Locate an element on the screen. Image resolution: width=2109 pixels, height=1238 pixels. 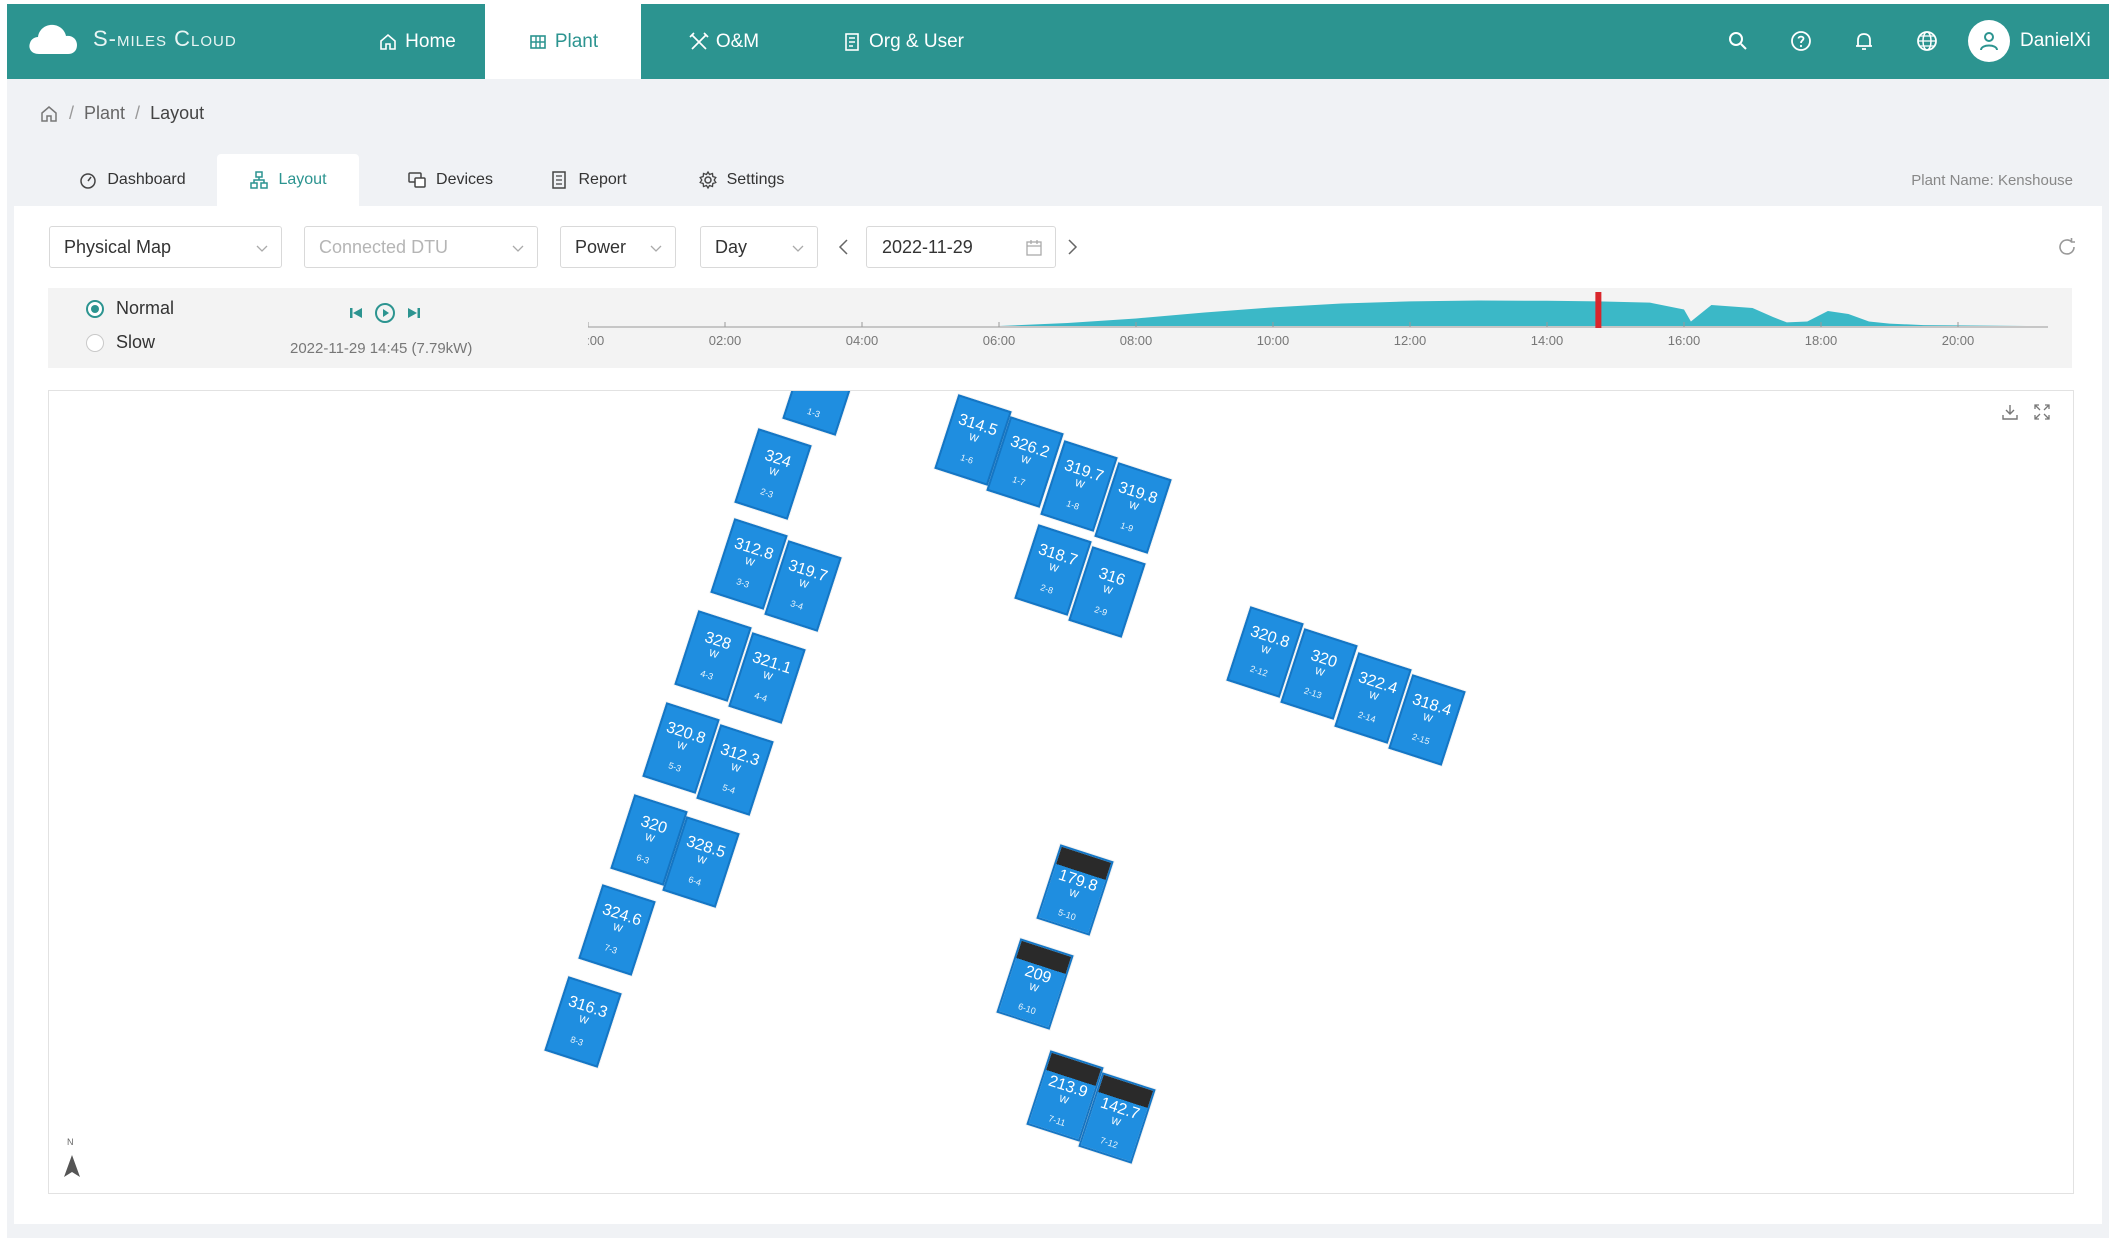
panel-id: 2-9 is located at coordinates (1101, 611).